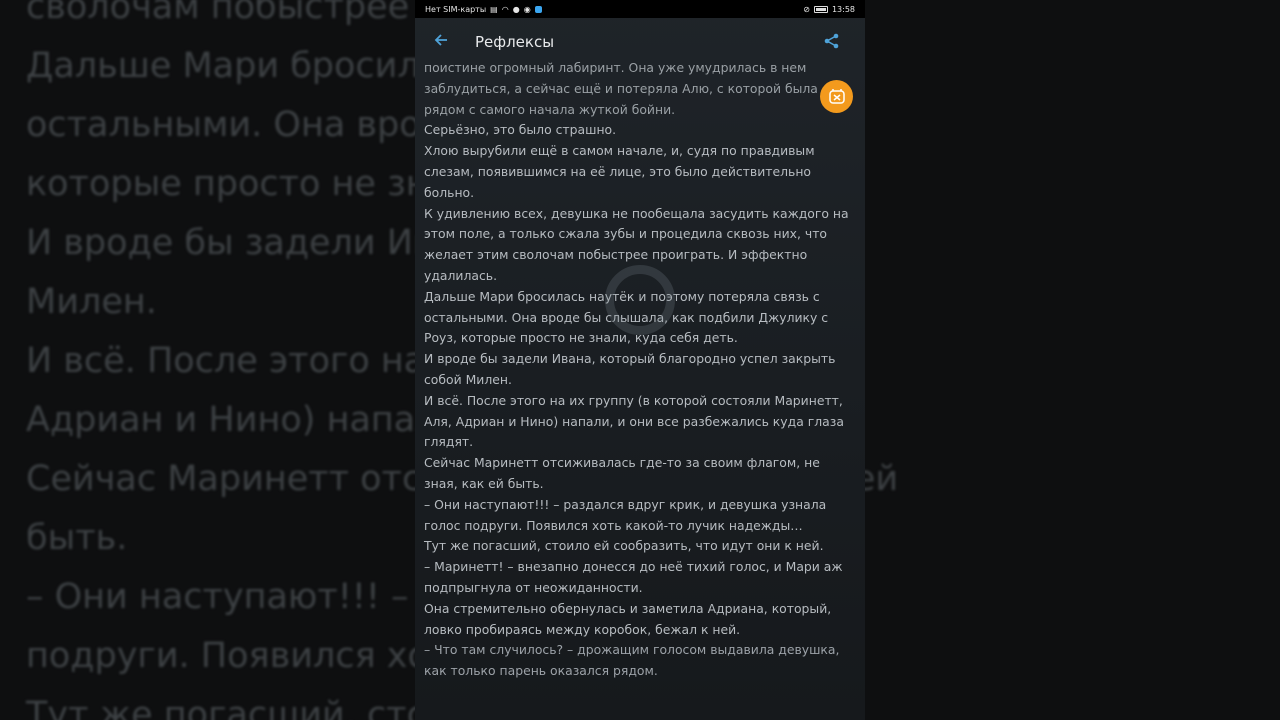 This screenshot has width=1280, height=720. Describe the element at coordinates (843, 9) in the screenshot. I see `status-time: 13:58` at that location.